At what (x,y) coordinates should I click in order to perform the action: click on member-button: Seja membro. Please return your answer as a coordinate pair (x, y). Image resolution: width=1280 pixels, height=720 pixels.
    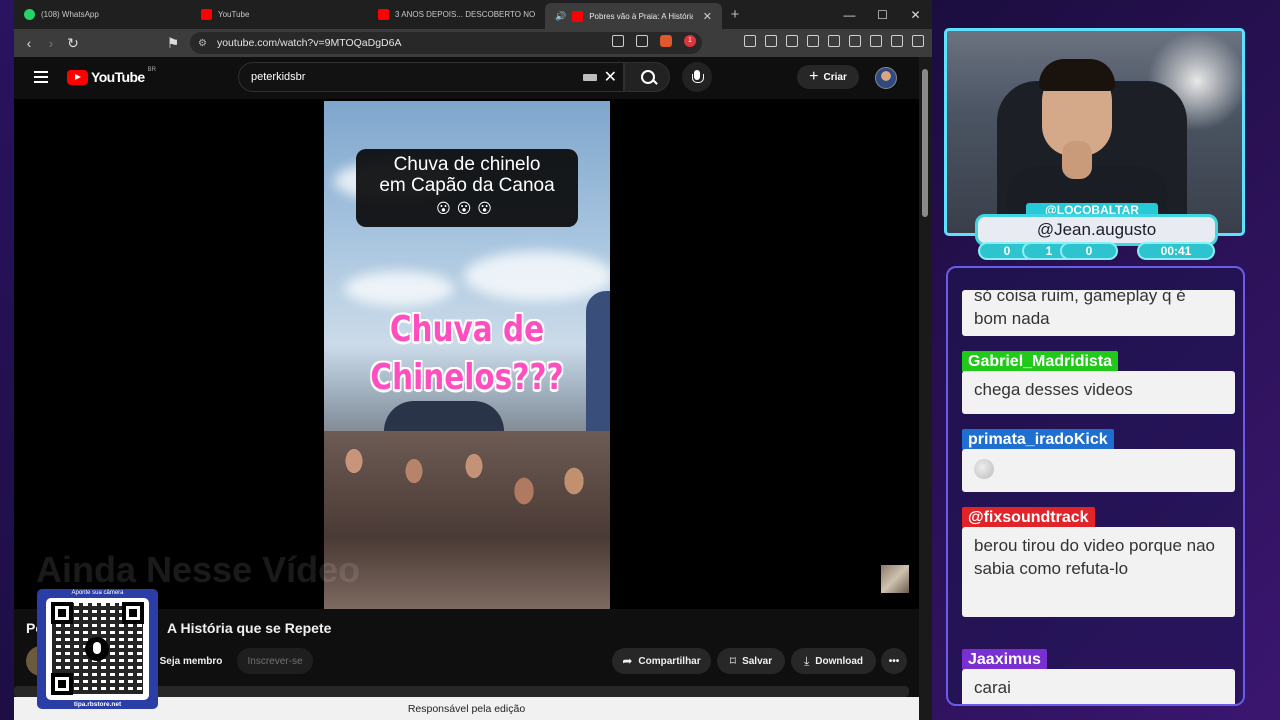
    Looking at the image, I should click on (191, 661).